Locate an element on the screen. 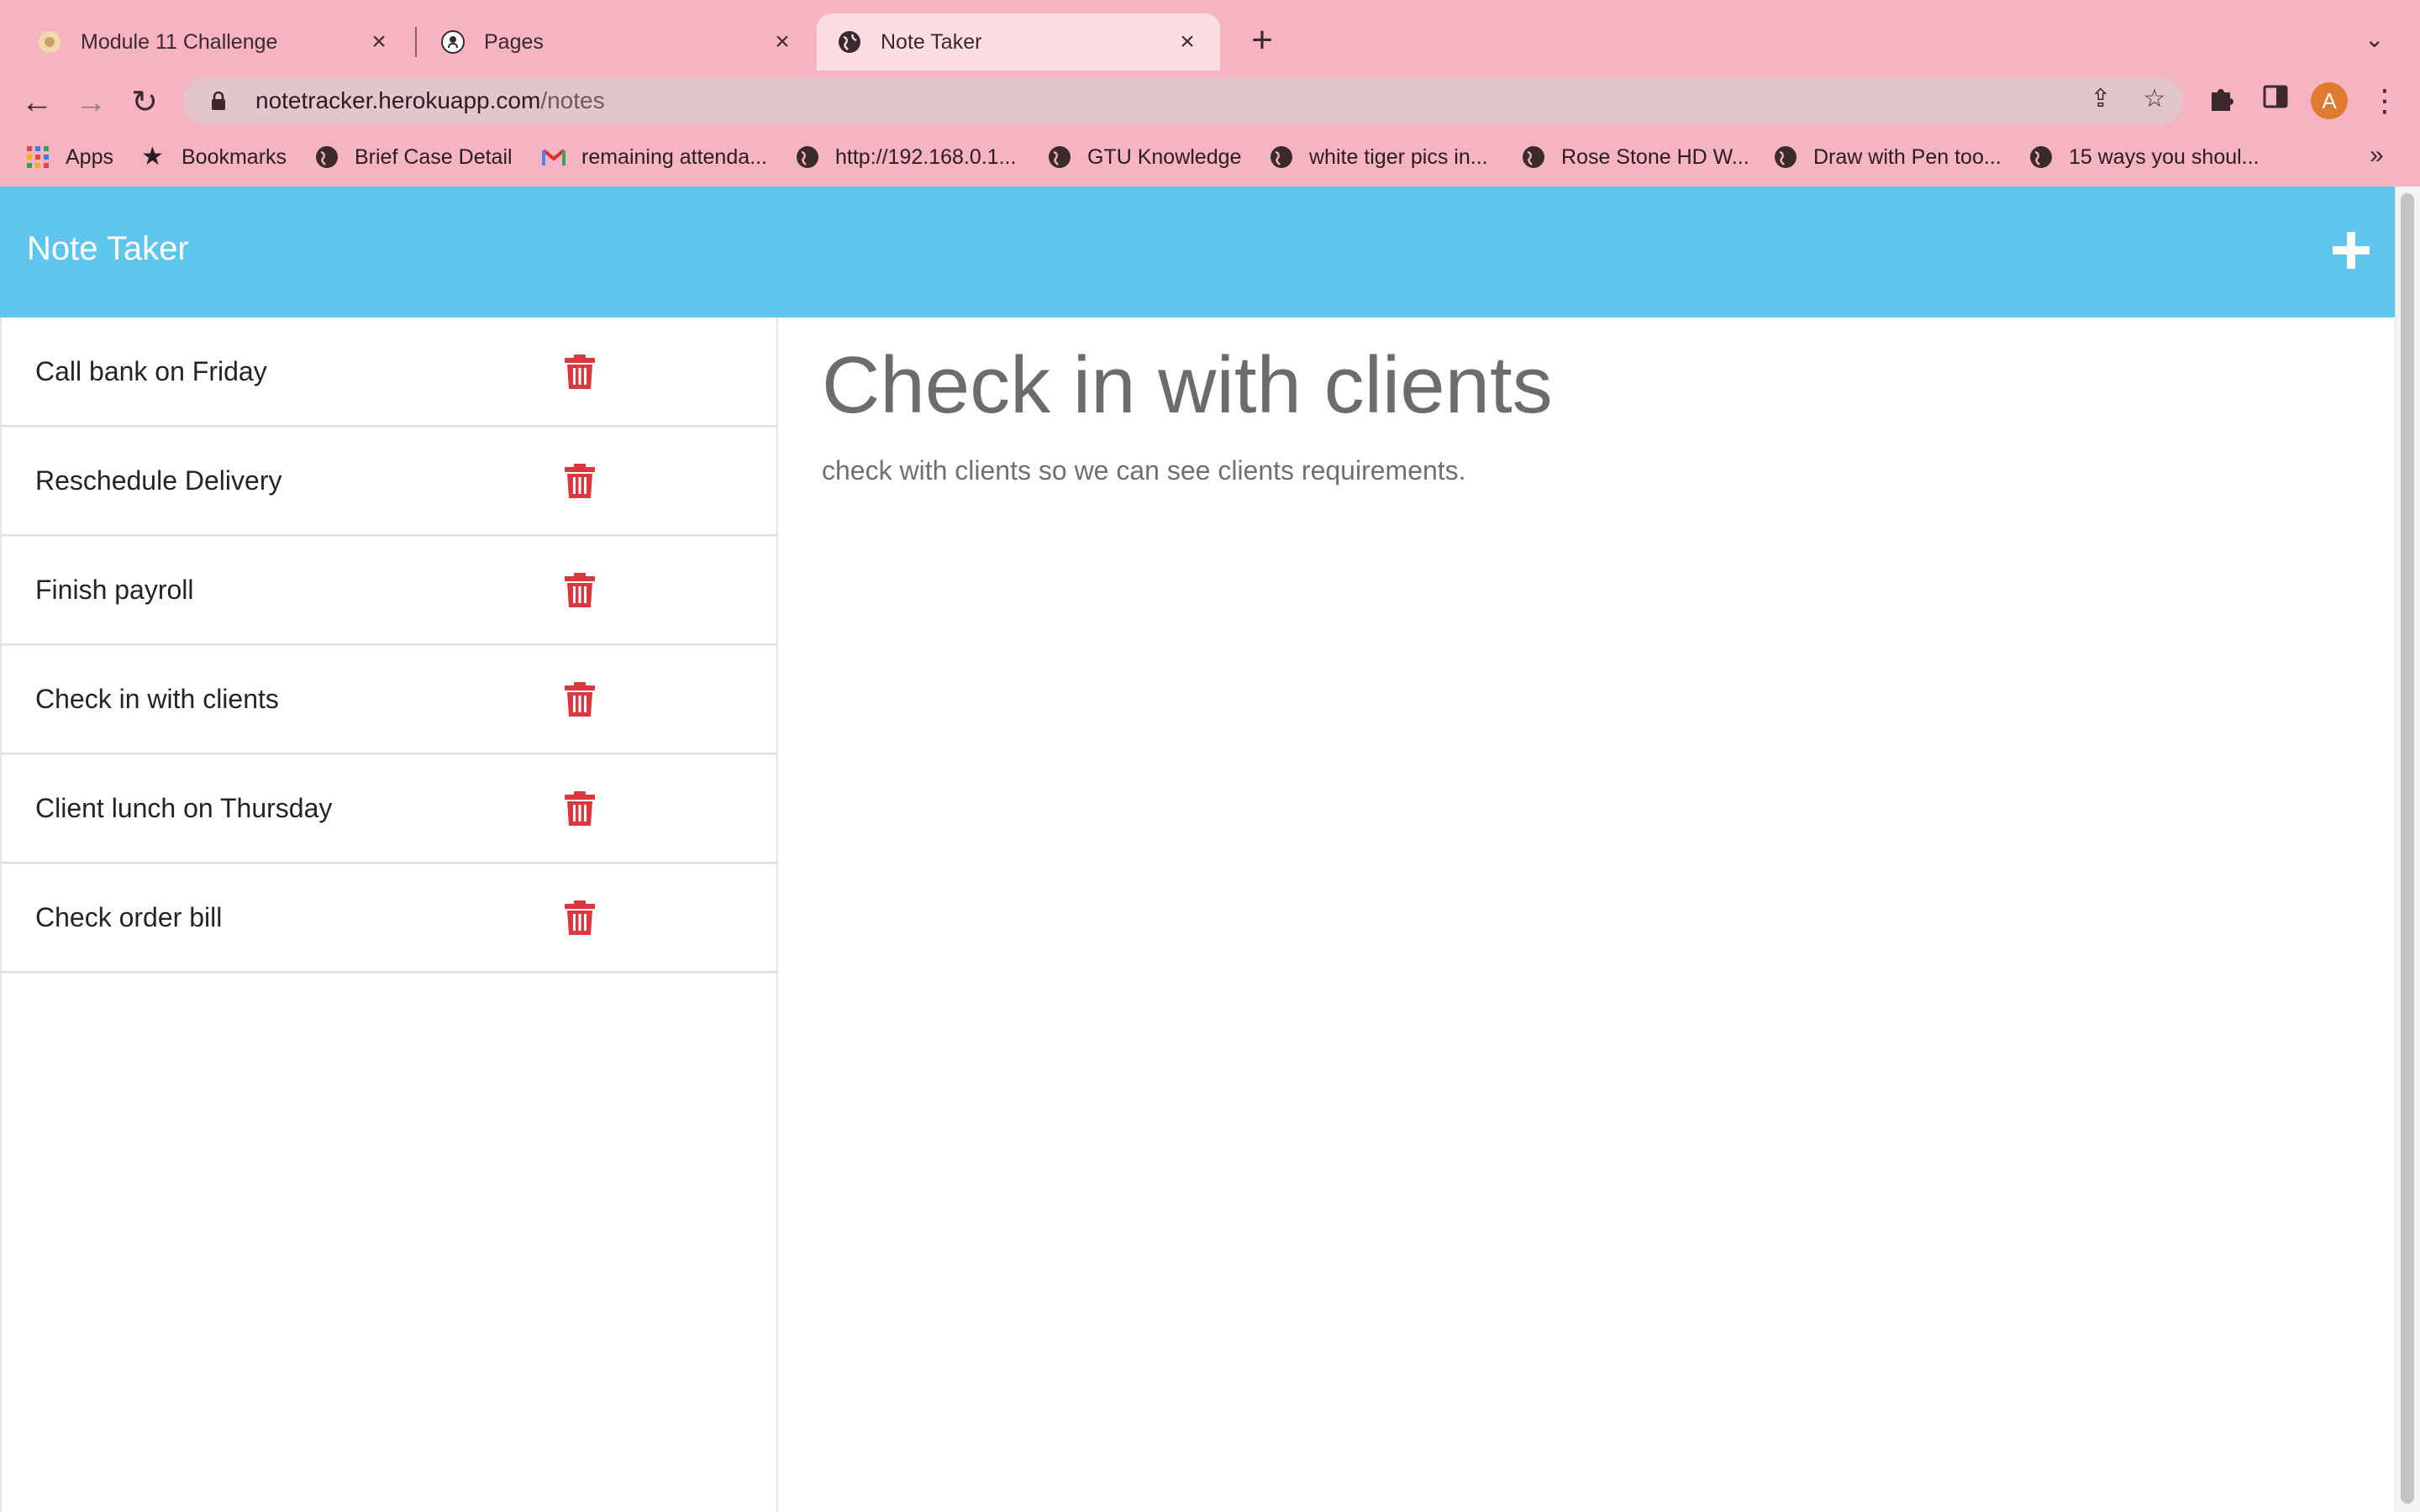 The height and width of the screenshot is (1512, 2420). note-list-item: Client lunch on Thursday is located at coordinates (389, 809).